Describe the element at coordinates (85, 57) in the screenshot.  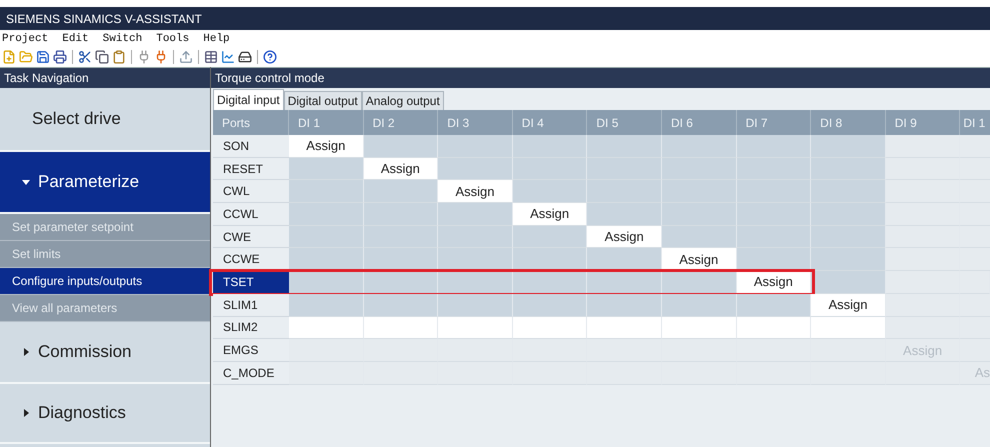
I see `cut-icon` at that location.